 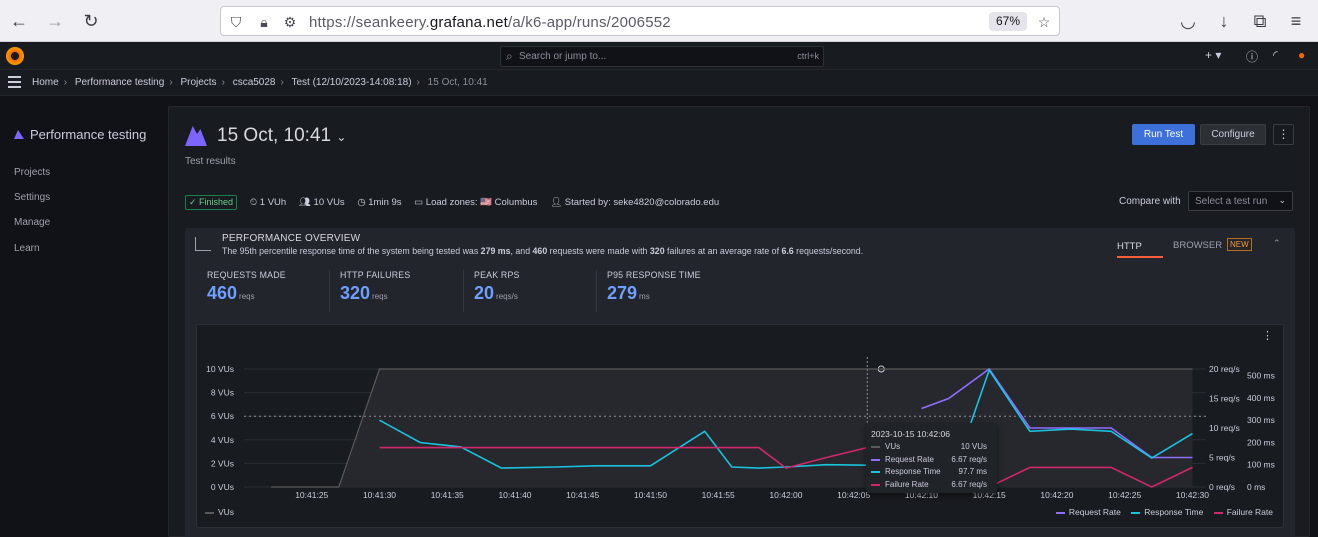 I want to click on x-tick-label: 10:41:45, so click(x=582, y=495).